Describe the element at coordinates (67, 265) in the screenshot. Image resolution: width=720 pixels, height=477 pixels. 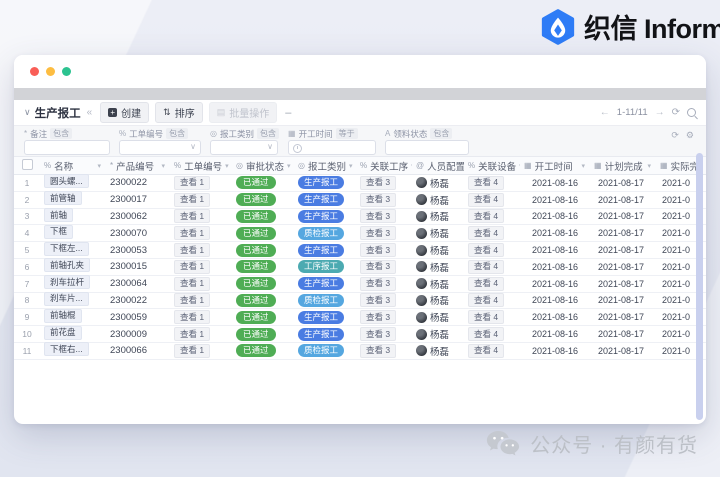
I see `name-tag: 前轴孔夹` at that location.